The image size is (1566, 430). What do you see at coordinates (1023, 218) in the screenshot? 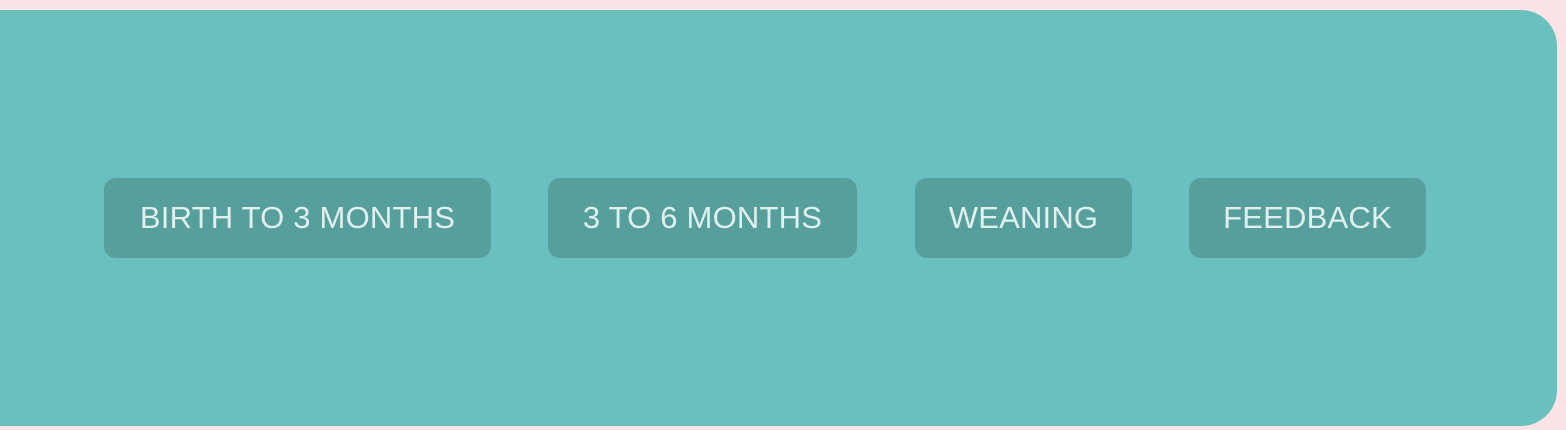
I see `nav-button-weaning: WEANING` at bounding box center [1023, 218].